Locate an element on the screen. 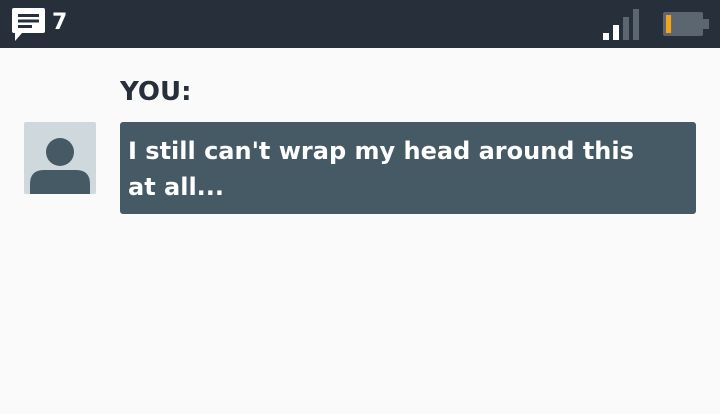 This screenshot has height=414, width=720. avatar-icon is located at coordinates (60, 166).